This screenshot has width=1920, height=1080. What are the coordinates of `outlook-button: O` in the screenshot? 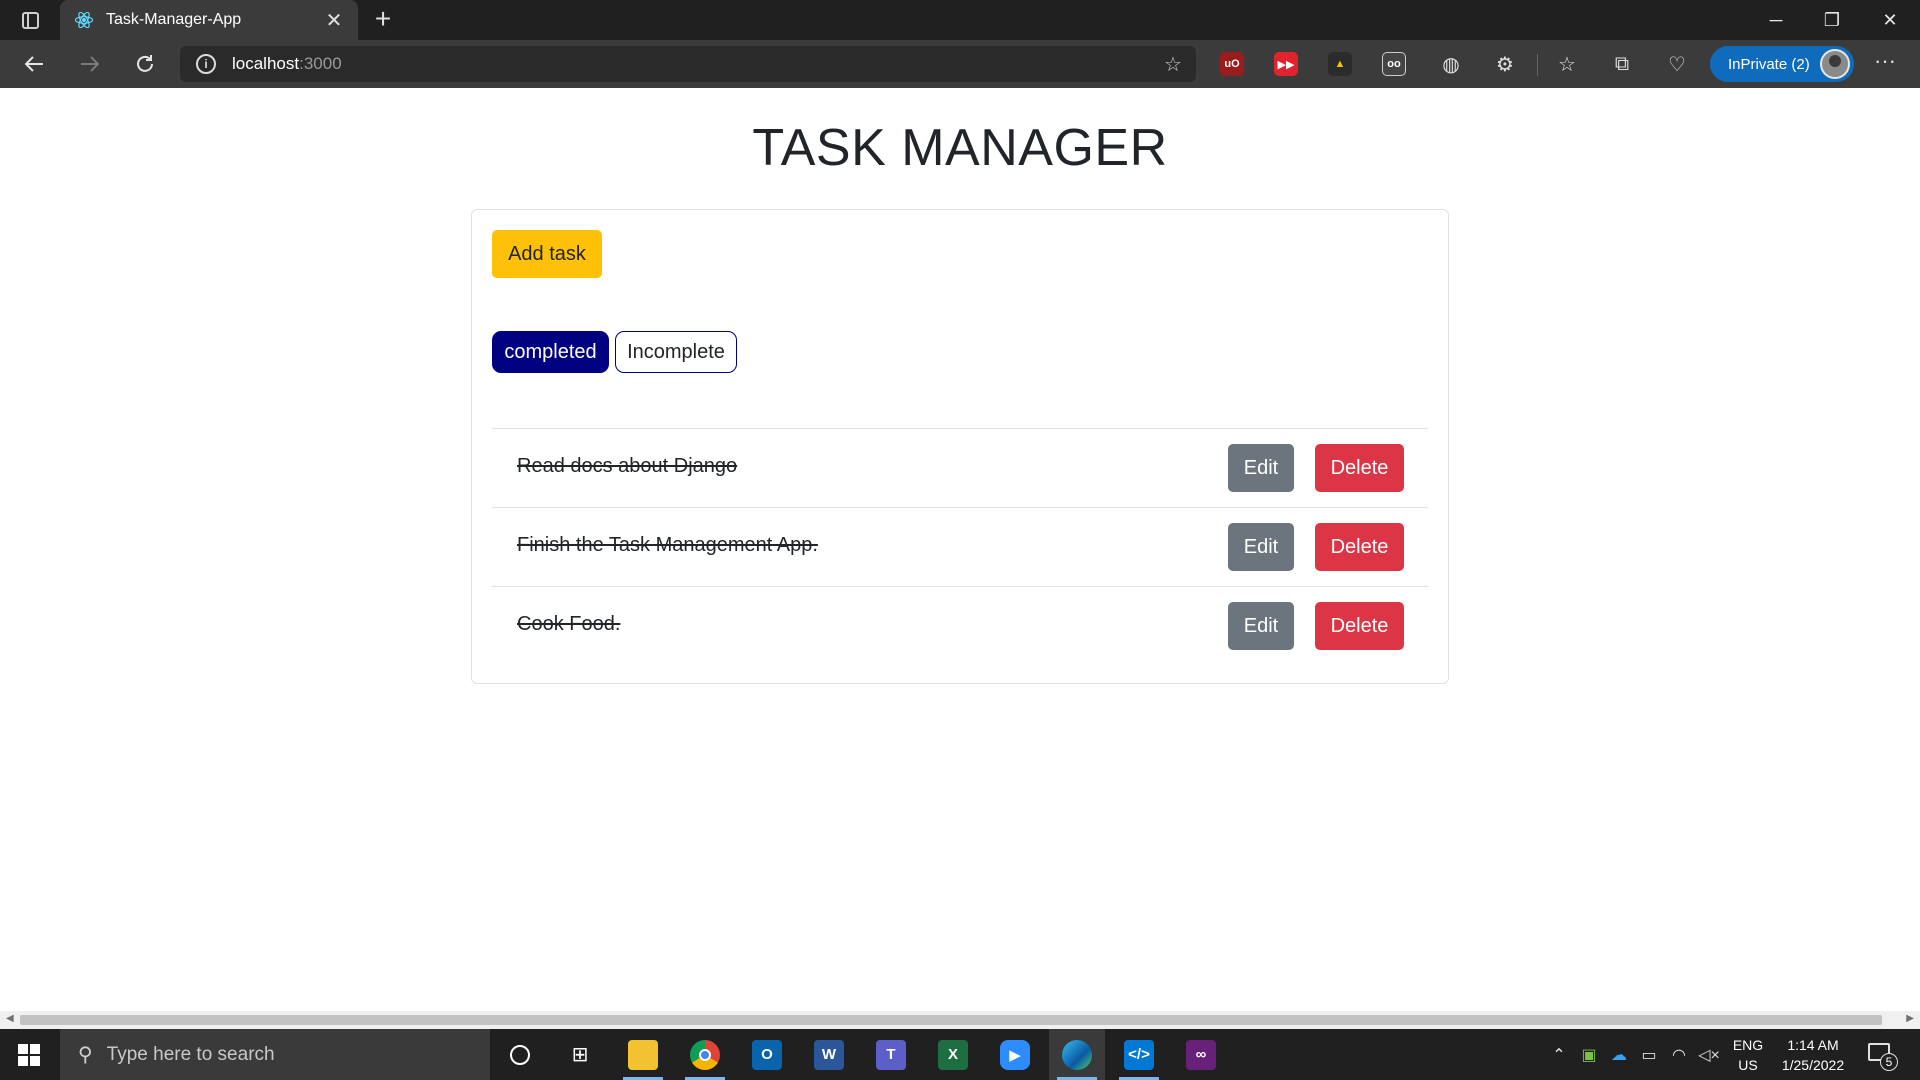 It's located at (767, 1054).